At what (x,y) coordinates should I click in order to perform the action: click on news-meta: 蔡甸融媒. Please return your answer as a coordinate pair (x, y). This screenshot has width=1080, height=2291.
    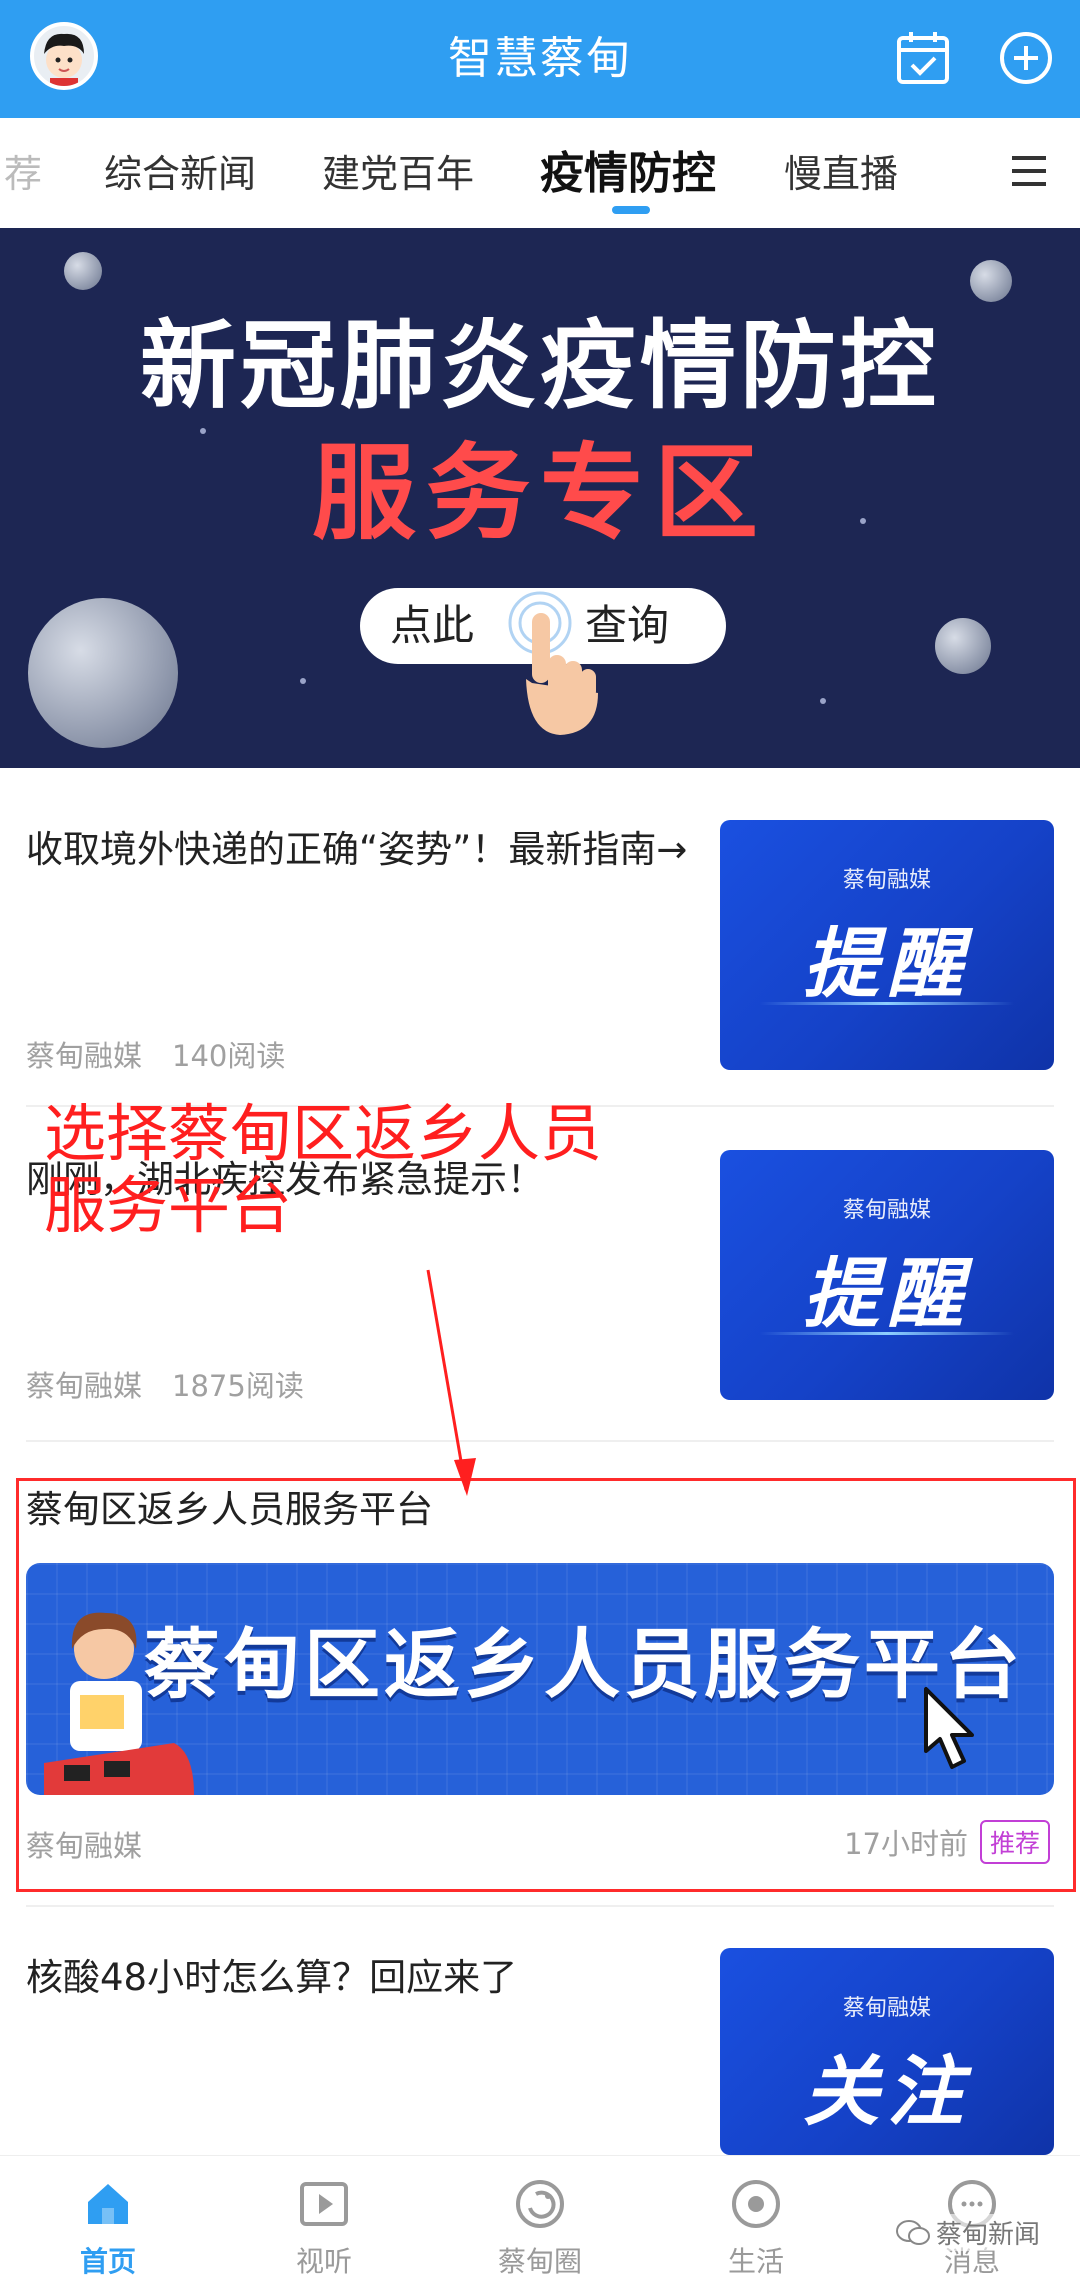
    Looking at the image, I should click on (84, 1844).